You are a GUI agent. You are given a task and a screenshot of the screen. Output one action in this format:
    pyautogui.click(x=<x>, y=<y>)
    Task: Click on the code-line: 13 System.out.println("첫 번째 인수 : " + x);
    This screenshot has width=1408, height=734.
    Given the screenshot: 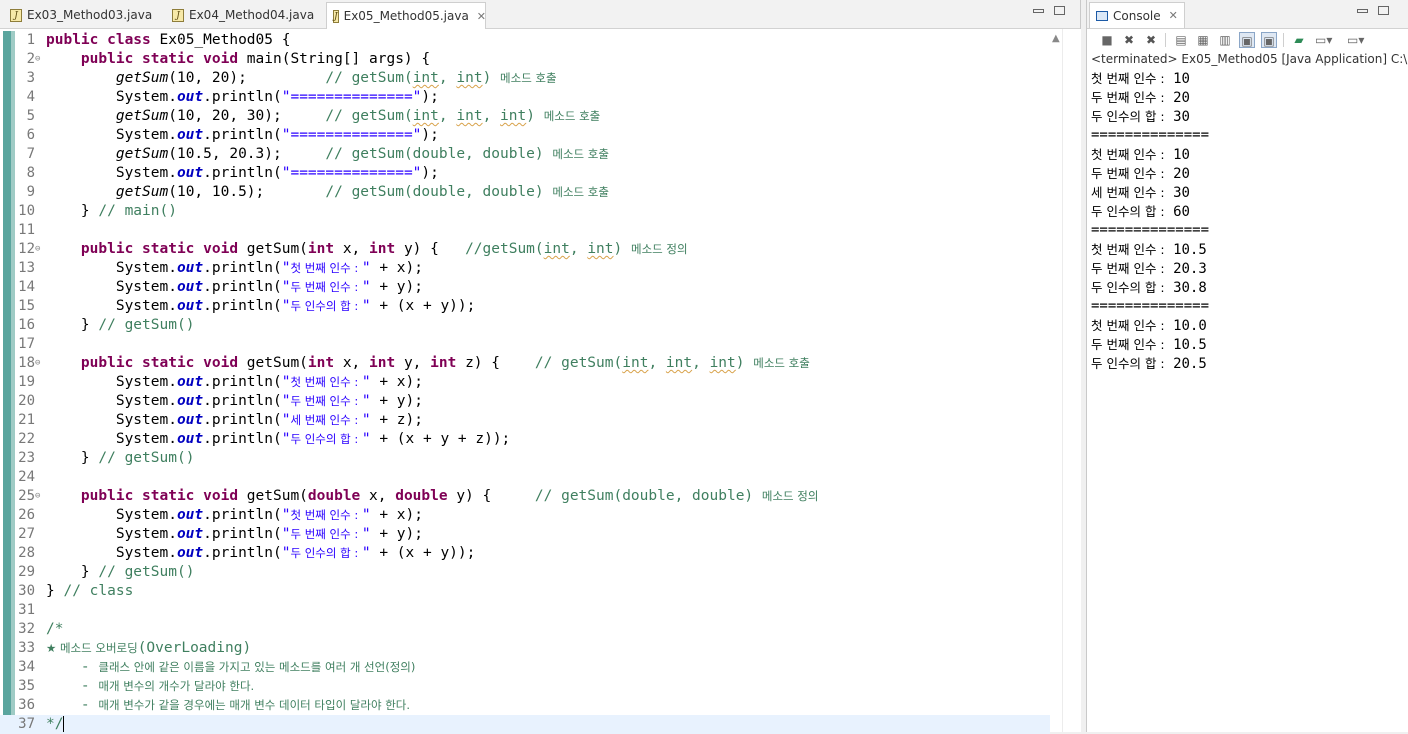 What is the action you would take?
    pyautogui.click(x=525, y=268)
    